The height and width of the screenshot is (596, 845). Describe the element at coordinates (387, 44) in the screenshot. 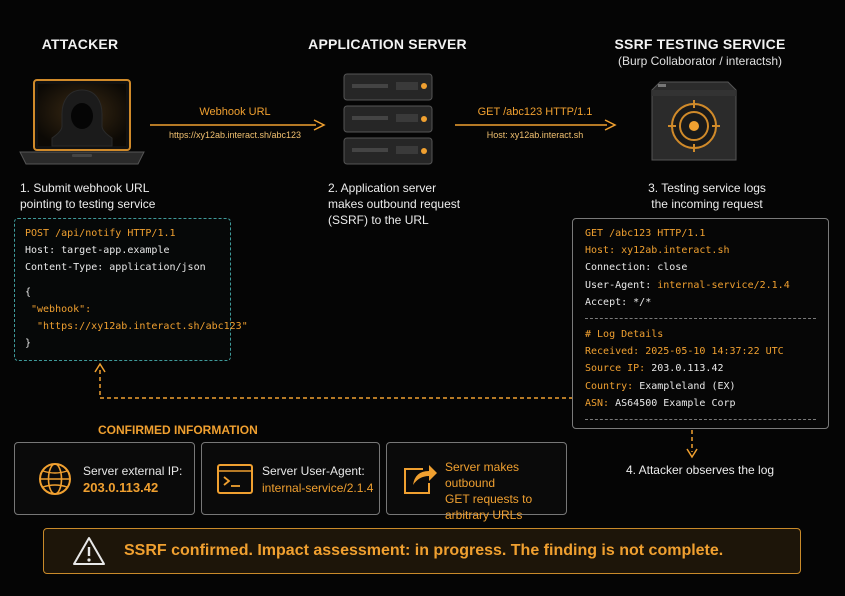

I see `app-server-title: APPLICATION SERVER` at that location.